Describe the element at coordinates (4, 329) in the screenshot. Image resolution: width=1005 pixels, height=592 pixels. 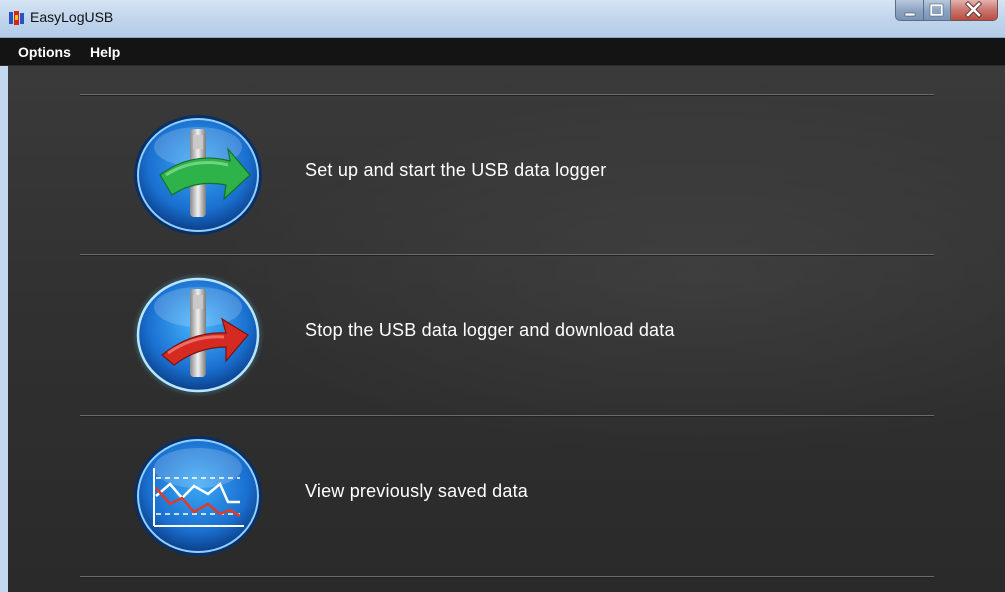
I see `window-frame-left` at that location.